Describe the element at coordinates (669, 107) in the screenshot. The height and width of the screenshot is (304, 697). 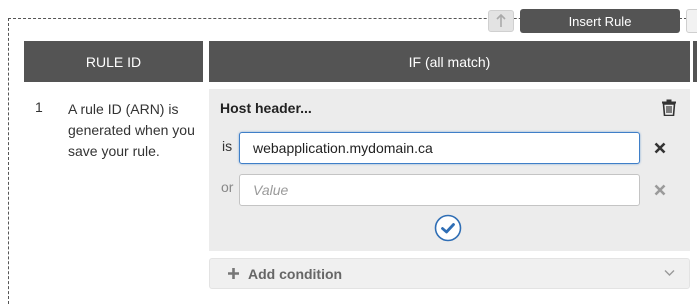
I see `trash-icon` at that location.